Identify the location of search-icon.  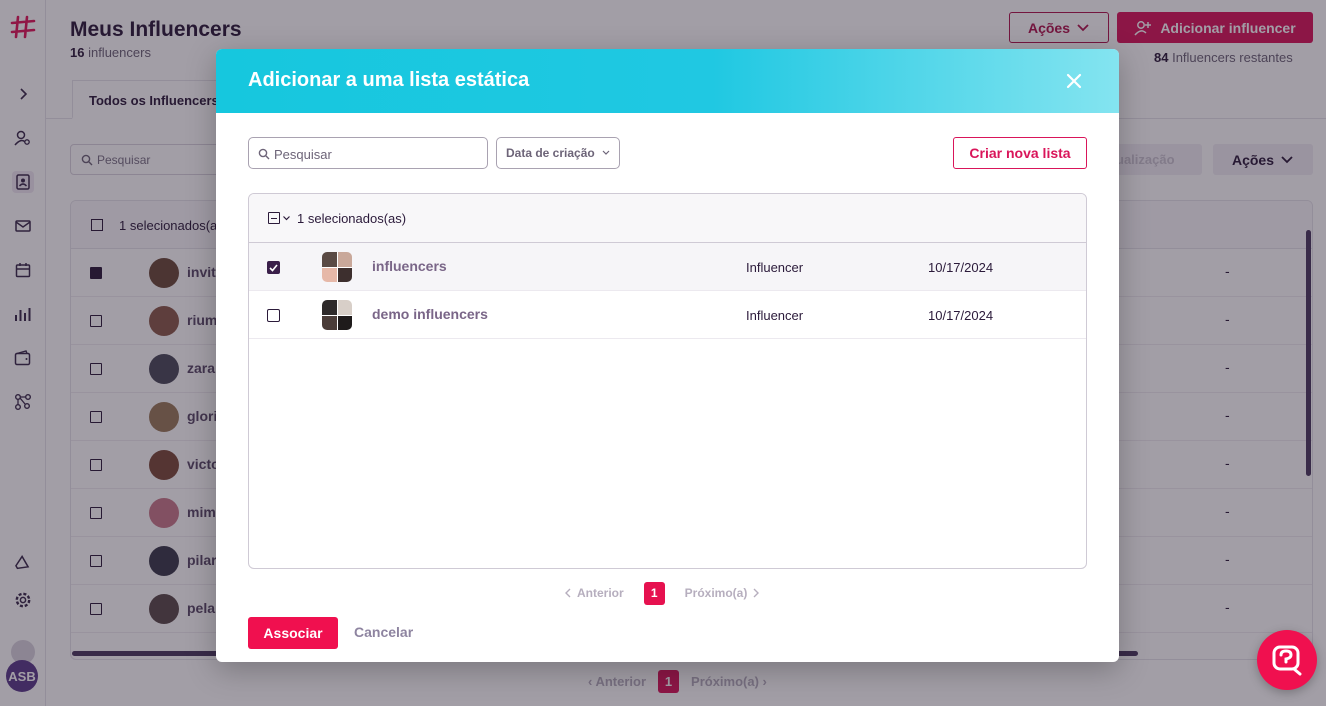
(264, 154).